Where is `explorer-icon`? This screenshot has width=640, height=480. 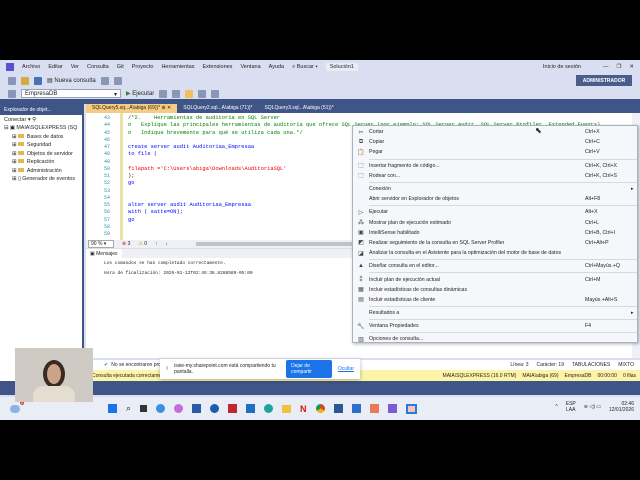
explorer-icon is located at coordinates (287, 408).